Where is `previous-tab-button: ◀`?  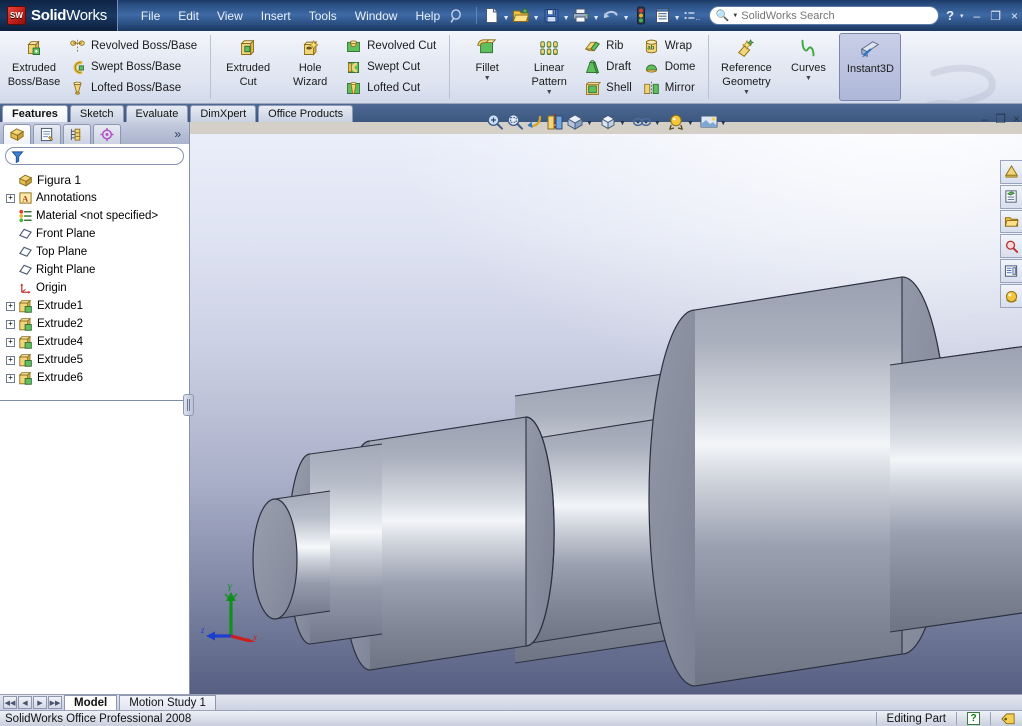 previous-tab-button: ◀ is located at coordinates (25, 702).